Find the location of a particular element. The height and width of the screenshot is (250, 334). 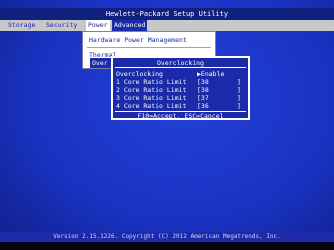

menu-divider is located at coordinates (149, 47).